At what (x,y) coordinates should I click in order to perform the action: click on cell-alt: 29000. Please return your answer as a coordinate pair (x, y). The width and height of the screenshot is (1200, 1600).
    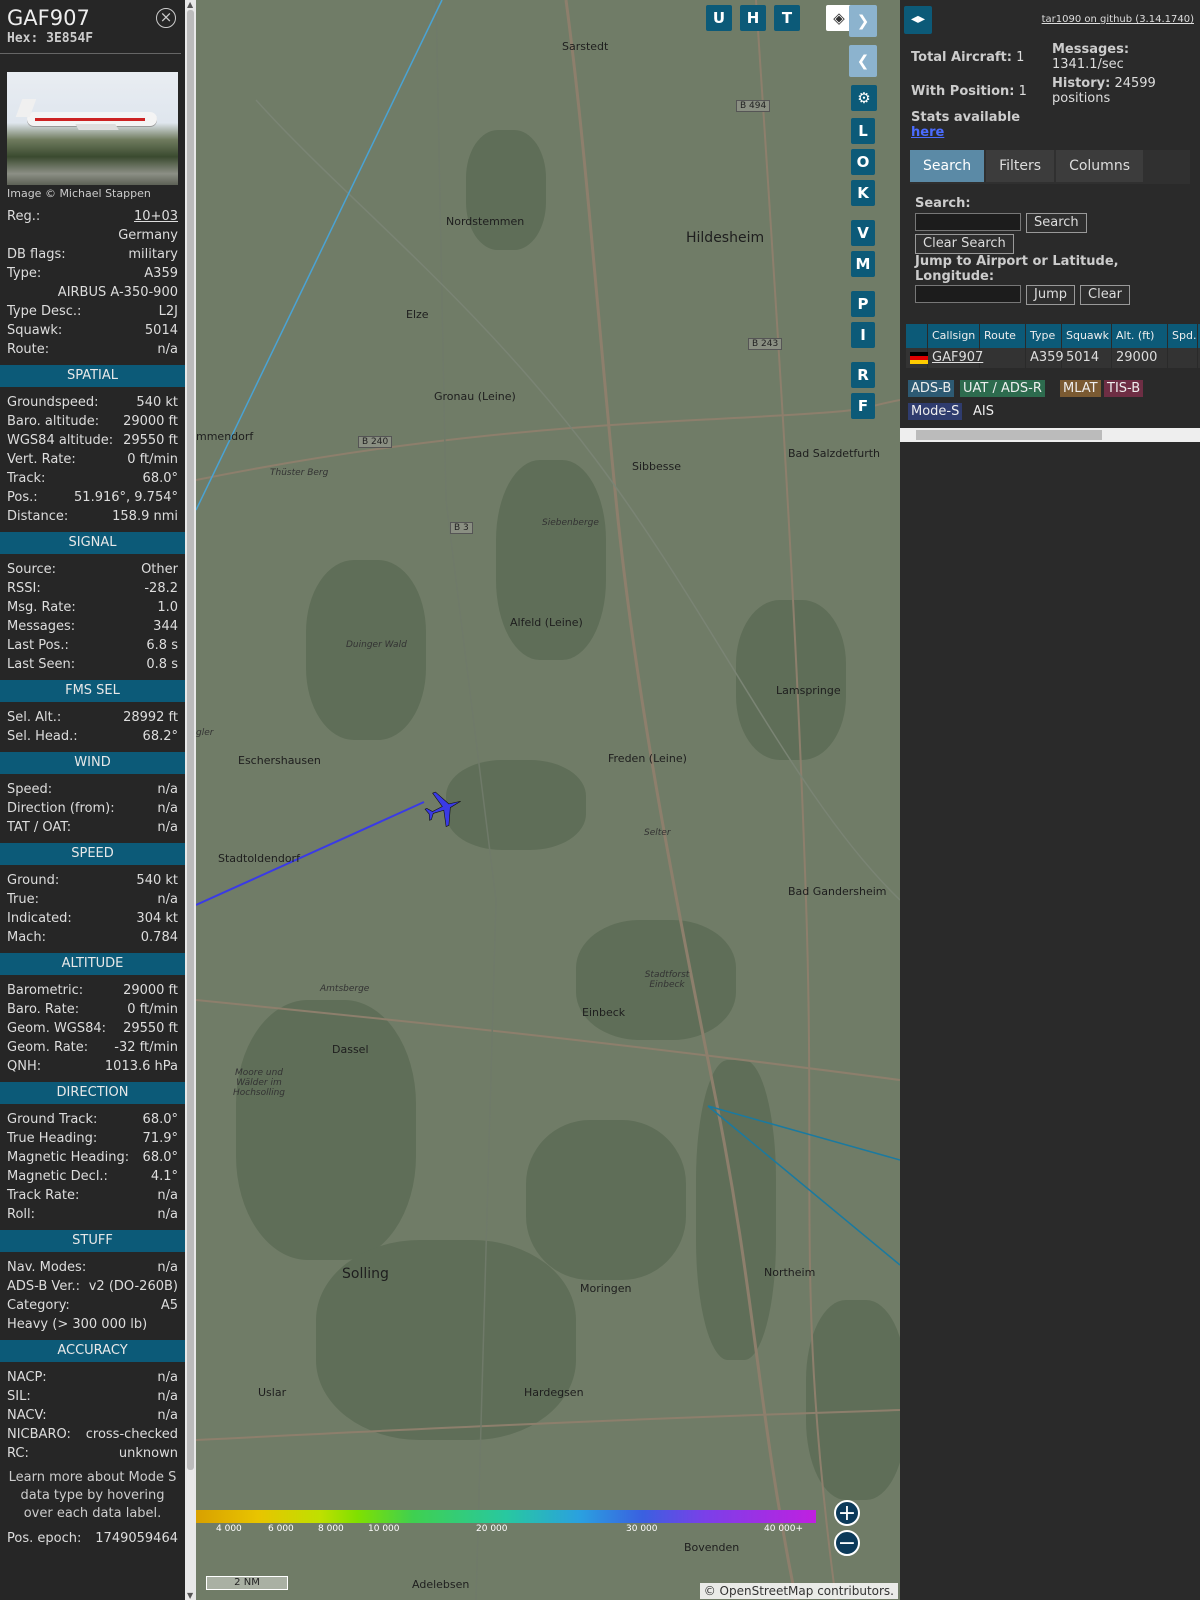
    Looking at the image, I should click on (1140, 358).